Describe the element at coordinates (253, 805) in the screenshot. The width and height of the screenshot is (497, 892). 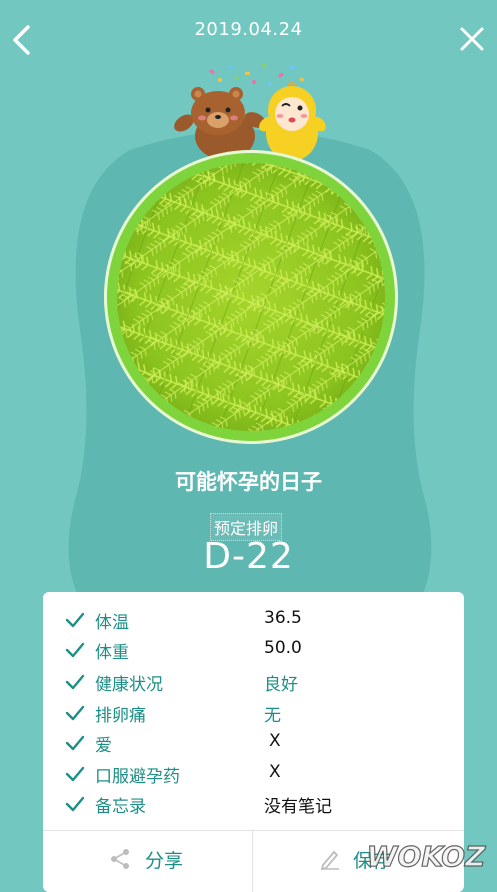
I see `detail-row-memo: 备忘录 没有笔记` at that location.